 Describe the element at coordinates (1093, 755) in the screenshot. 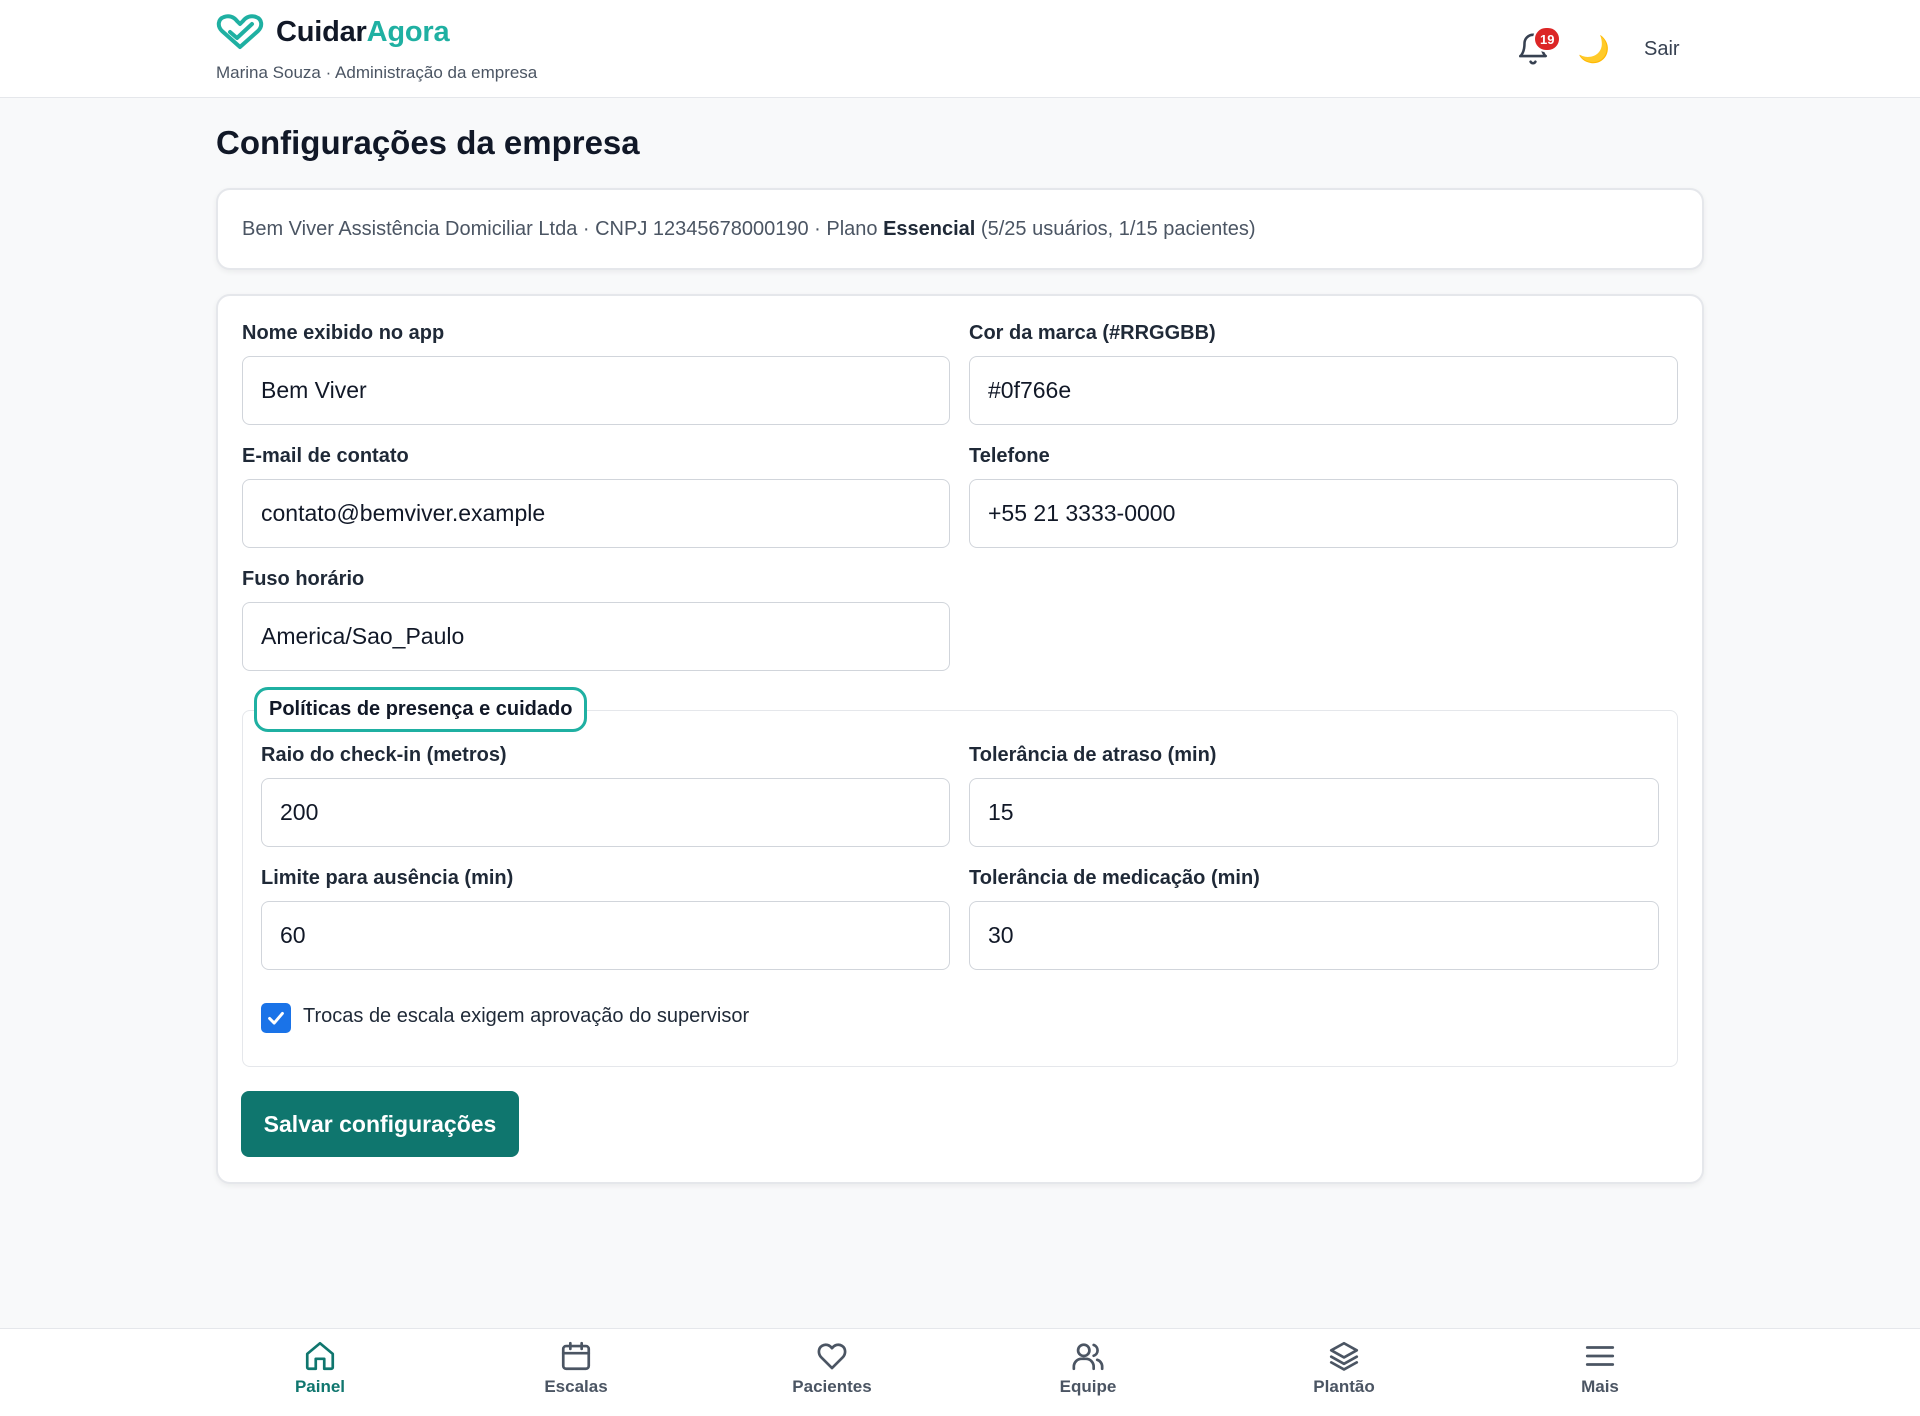

I see `late-tolerance-label: Tolerância de atraso (min)` at that location.